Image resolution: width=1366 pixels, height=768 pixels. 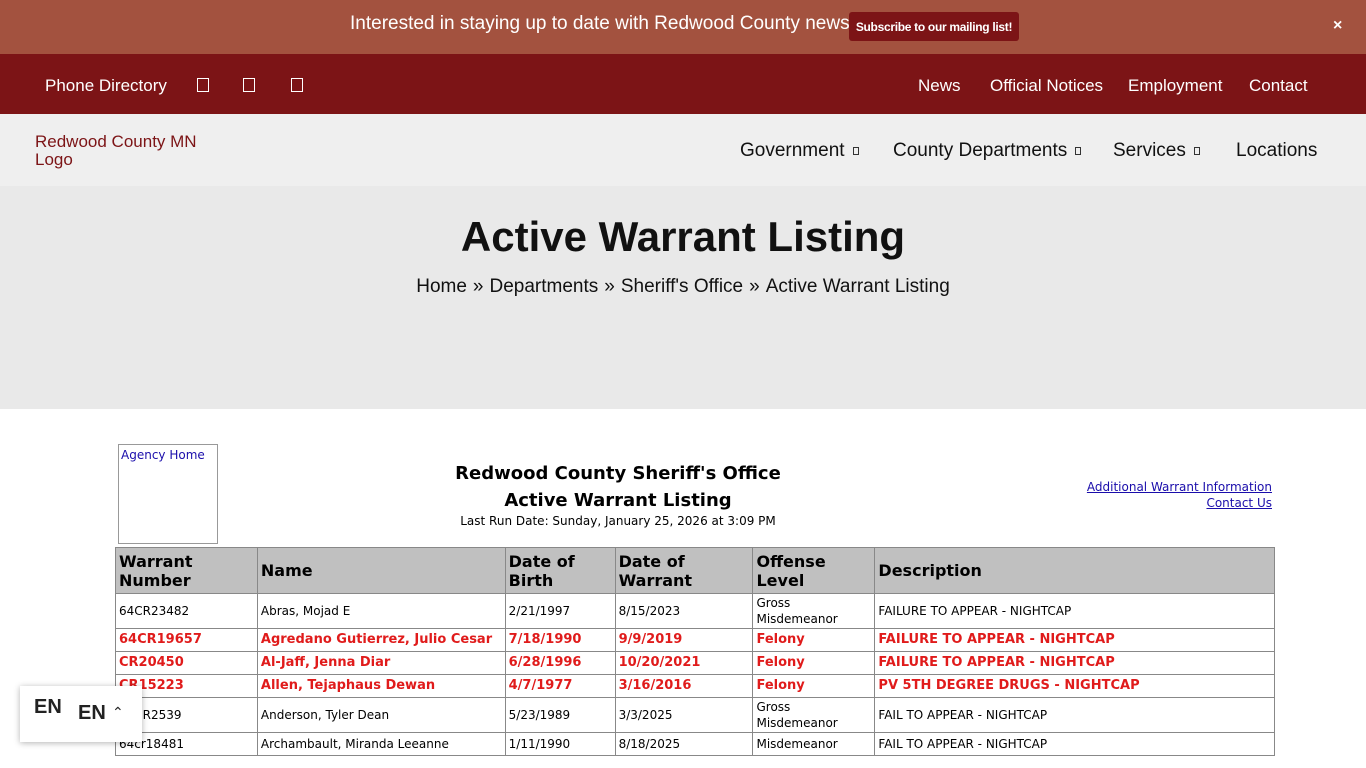 What do you see at coordinates (980, 150) in the screenshot?
I see `nav-county-departments-label: County Departments` at bounding box center [980, 150].